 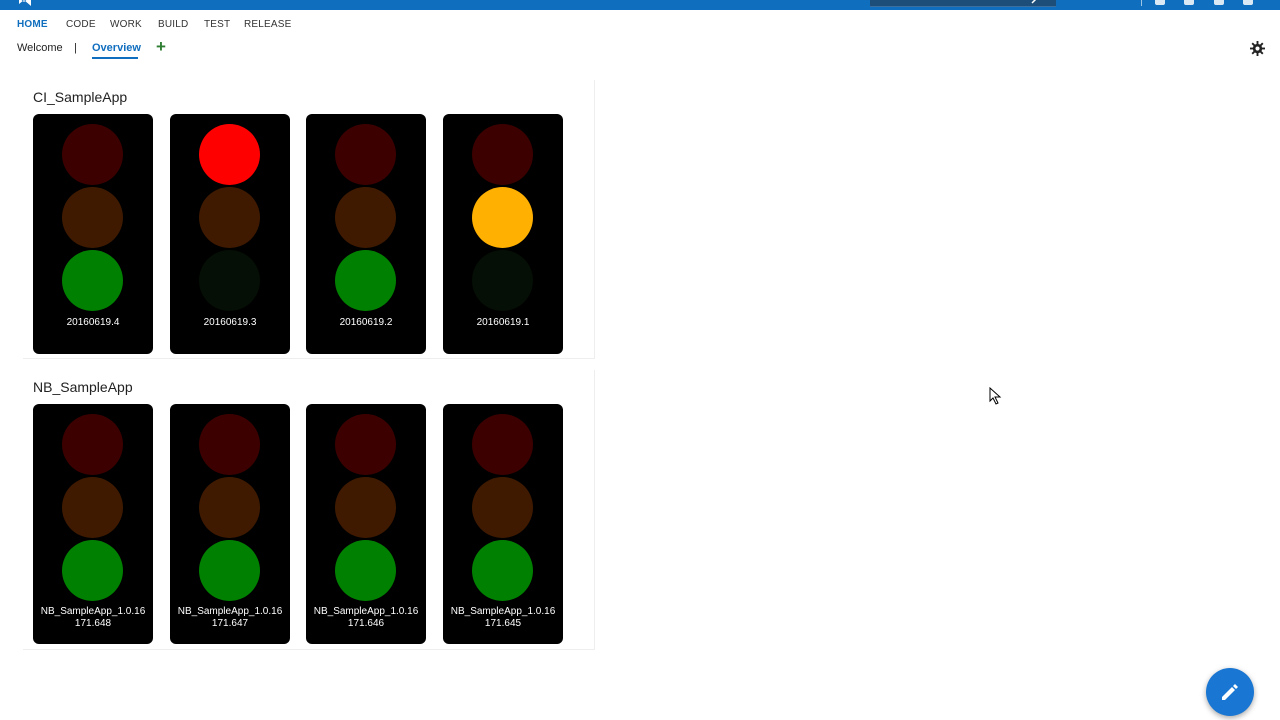 What do you see at coordinates (640, 5) in the screenshot?
I see `top-bar` at bounding box center [640, 5].